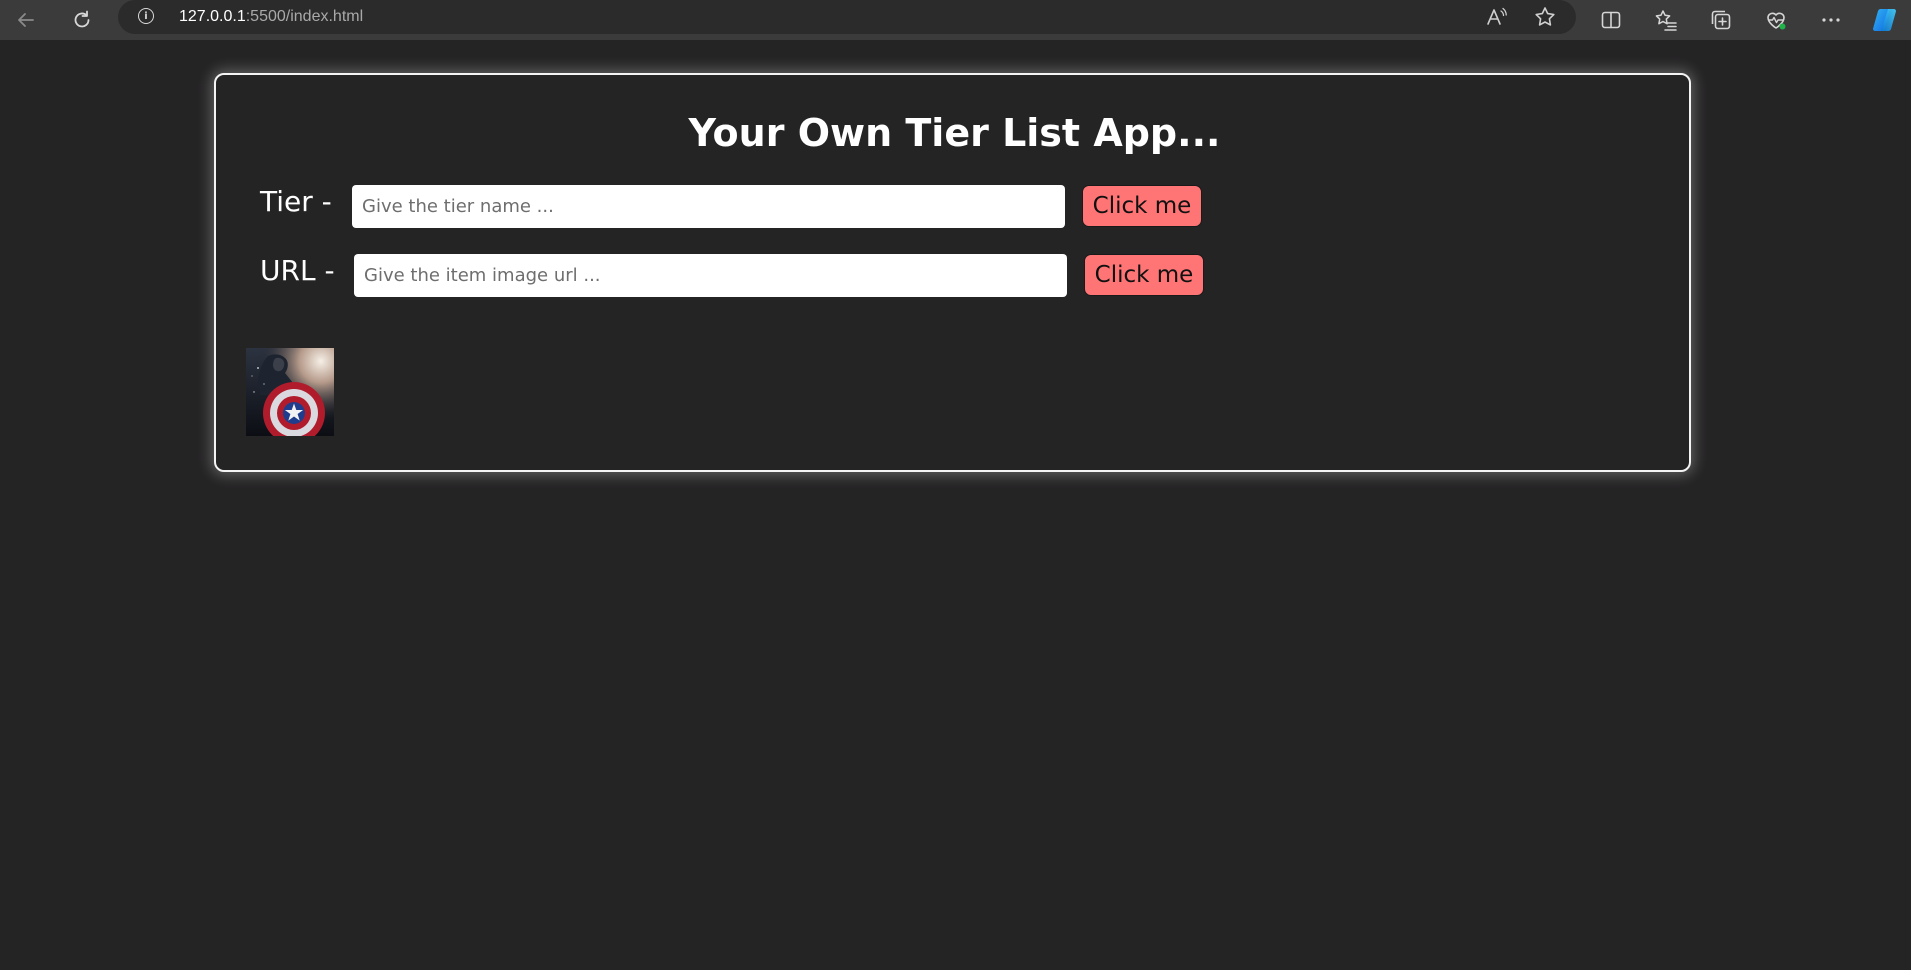  Describe the element at coordinates (847, 17) in the screenshot. I see `address-bar: i 127.0.0.1:5500/index.html` at that location.